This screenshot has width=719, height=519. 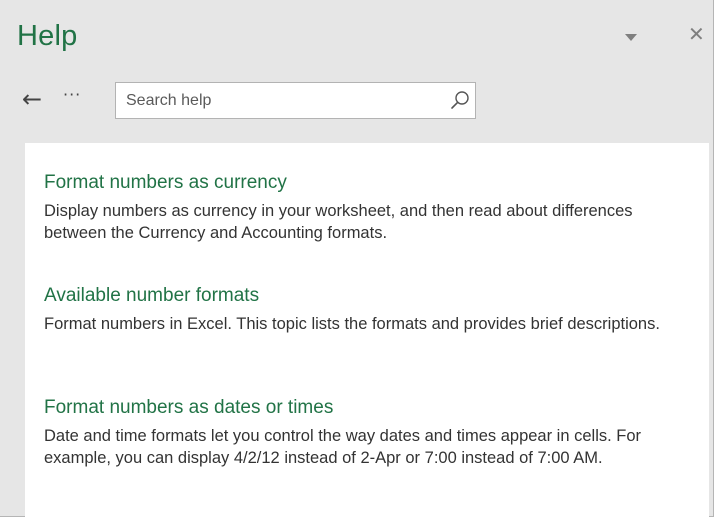 What do you see at coordinates (631, 37) in the screenshot?
I see `chevron-down-icon` at bounding box center [631, 37].